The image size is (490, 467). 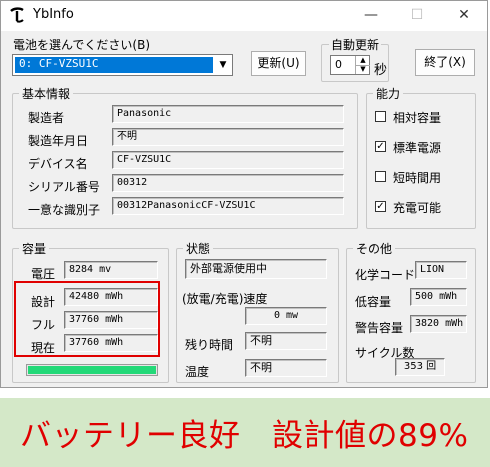 What do you see at coordinates (228, 183) in the screenshot?
I see `serial-number-field: 00312` at bounding box center [228, 183].